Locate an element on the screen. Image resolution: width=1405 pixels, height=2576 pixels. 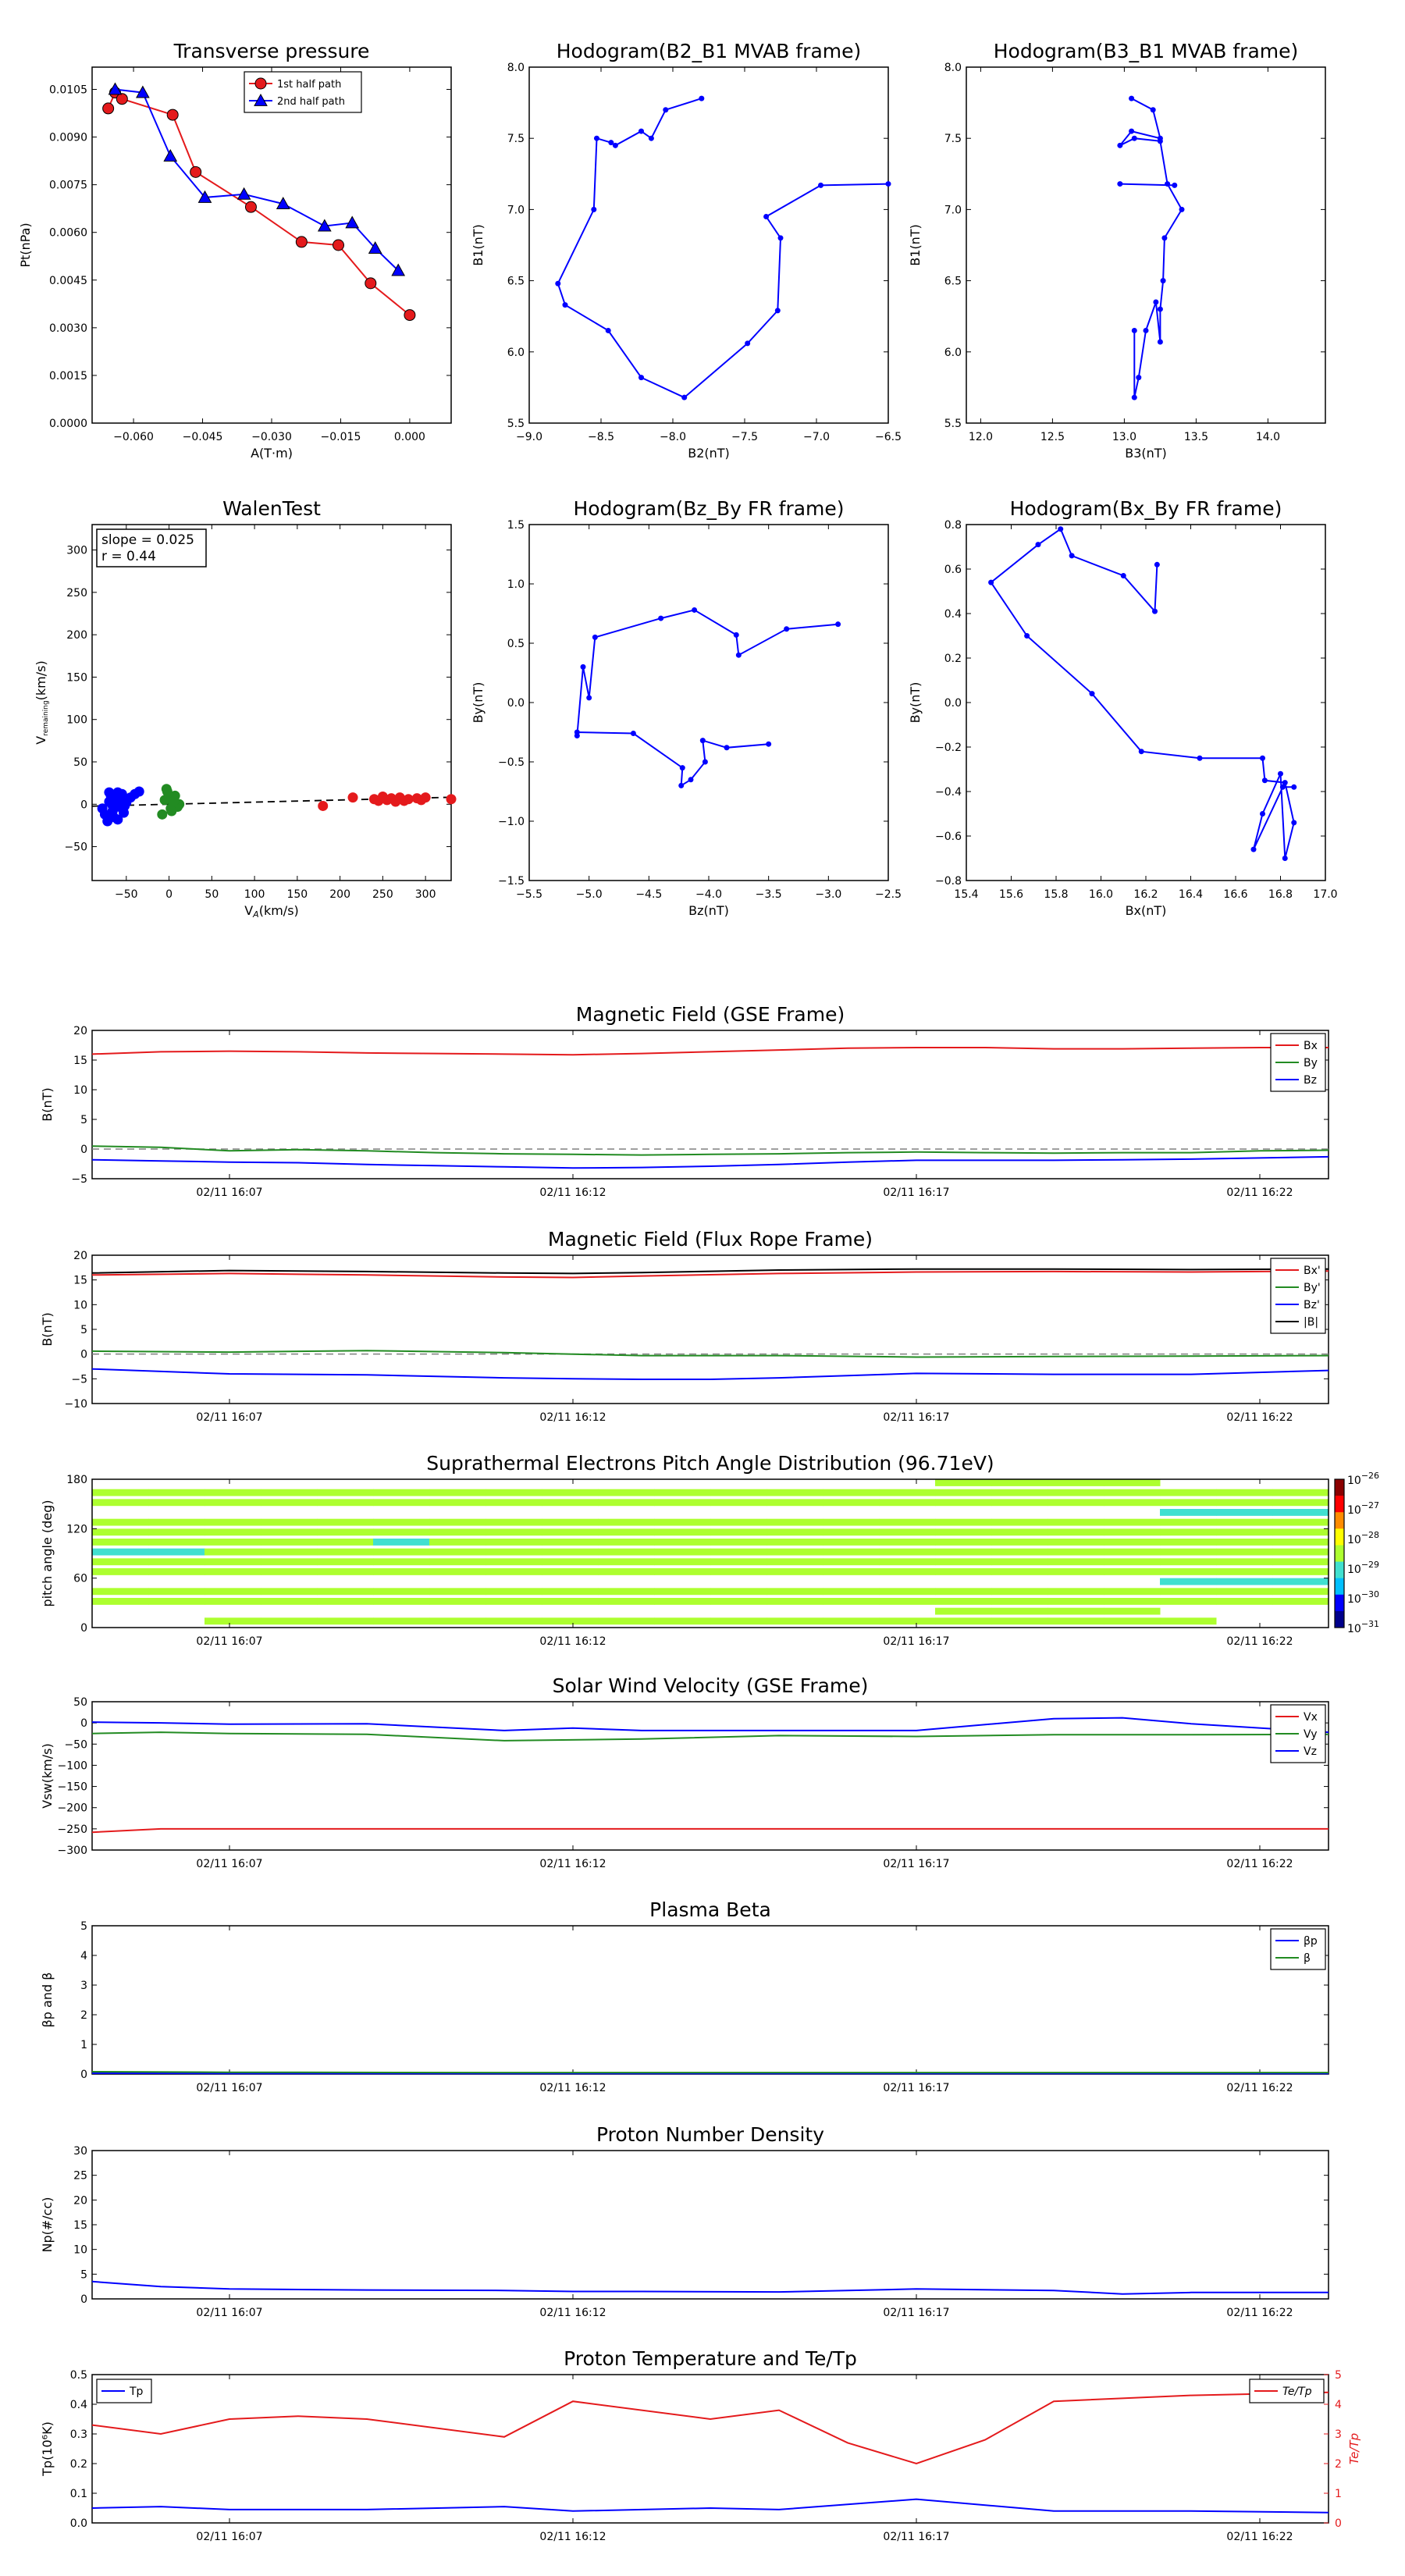
colorbar-tick-label: 10−31 is located at coordinates (1363, 1627).